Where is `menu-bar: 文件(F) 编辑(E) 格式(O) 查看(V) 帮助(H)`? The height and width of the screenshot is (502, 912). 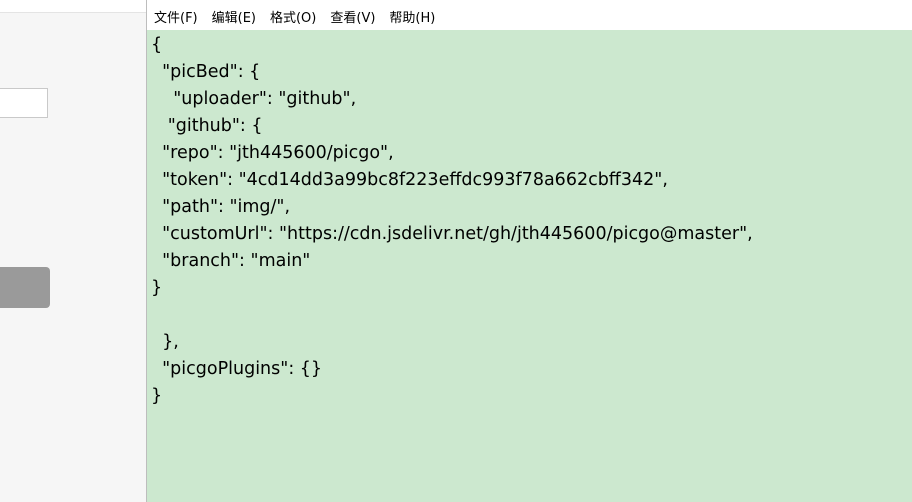 menu-bar: 文件(F) 编辑(E) 格式(O) 查看(V) 帮助(H) is located at coordinates (529, 15).